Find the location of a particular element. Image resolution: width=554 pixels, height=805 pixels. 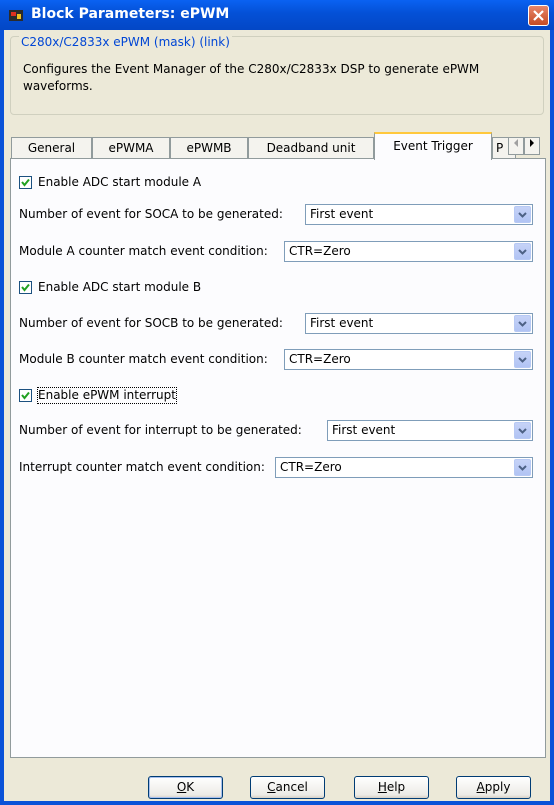

cancel-label: ancel is located at coordinates (291, 787).